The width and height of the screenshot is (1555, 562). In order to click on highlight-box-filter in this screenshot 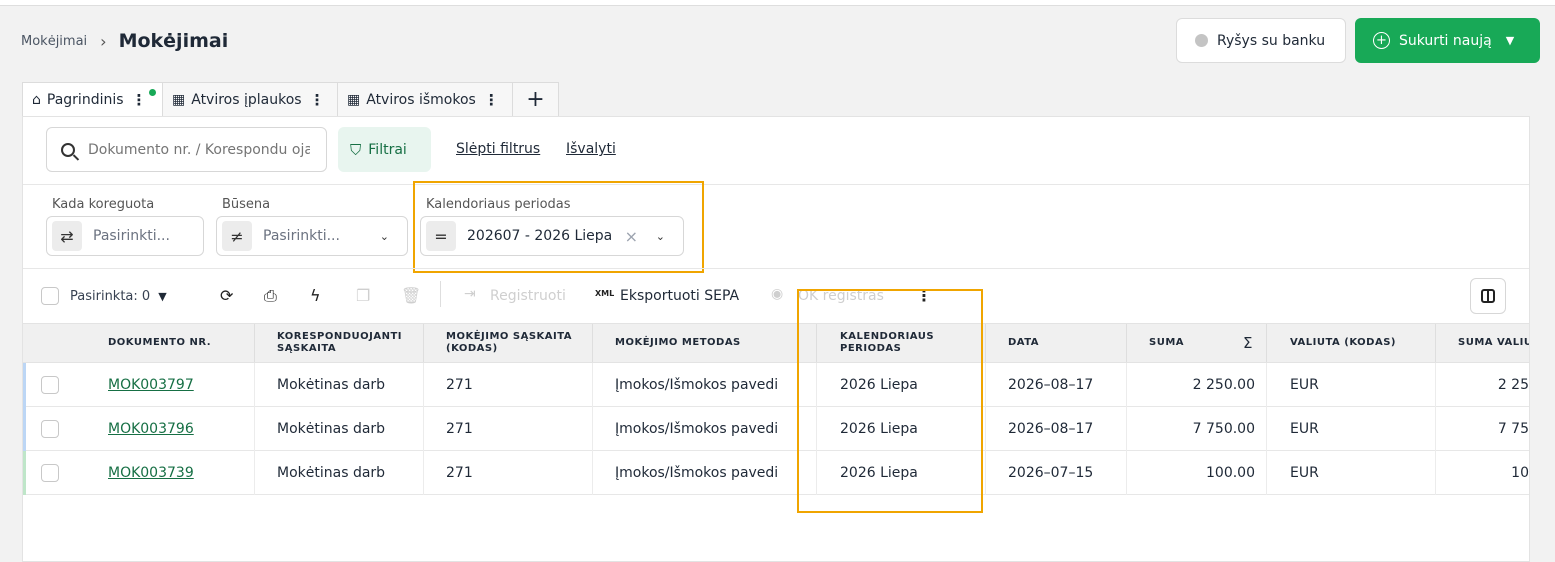, I will do `click(558, 227)`.